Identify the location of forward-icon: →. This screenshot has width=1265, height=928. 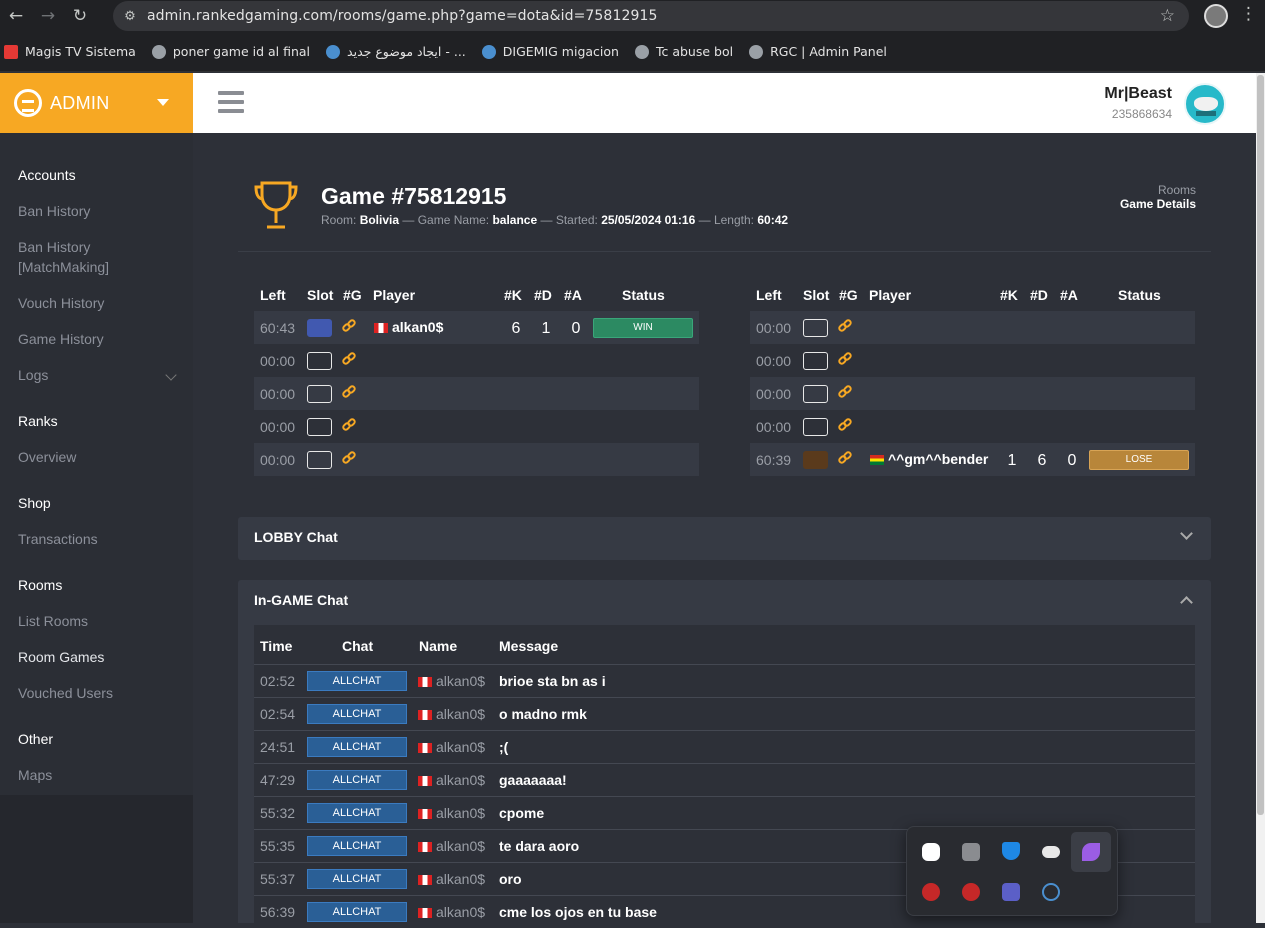
(48, 16).